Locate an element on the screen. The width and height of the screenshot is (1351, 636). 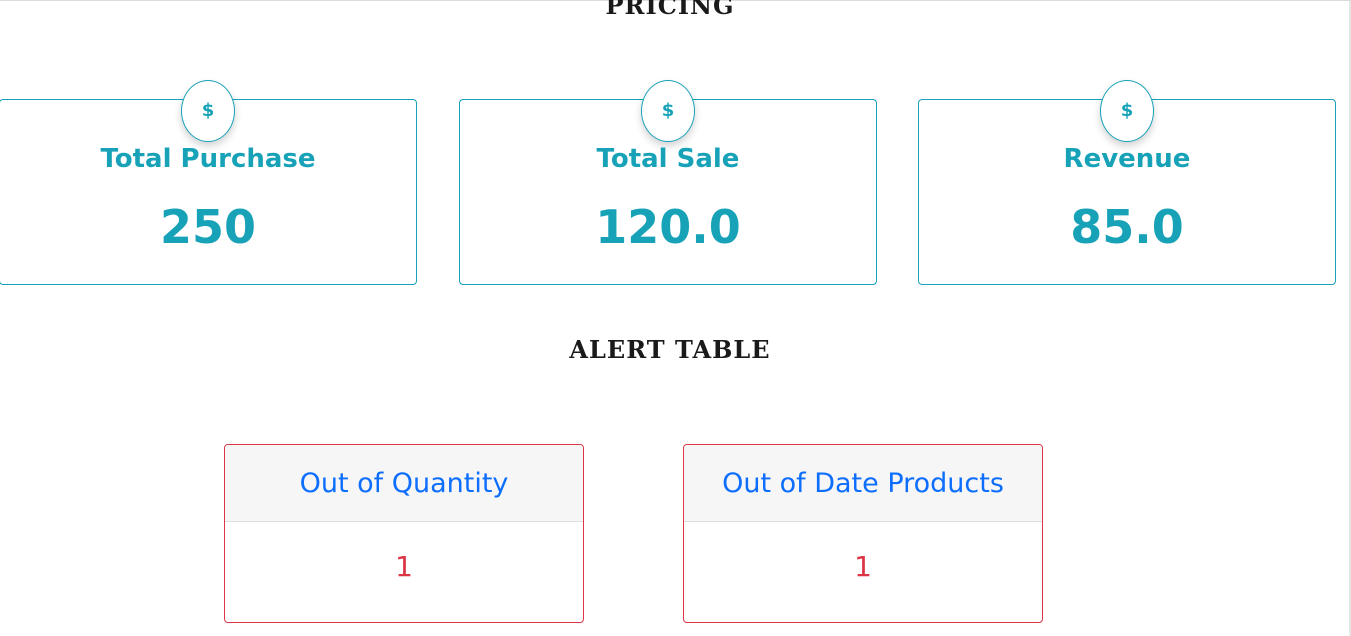
revenue-label: Revenue is located at coordinates (1127, 159).